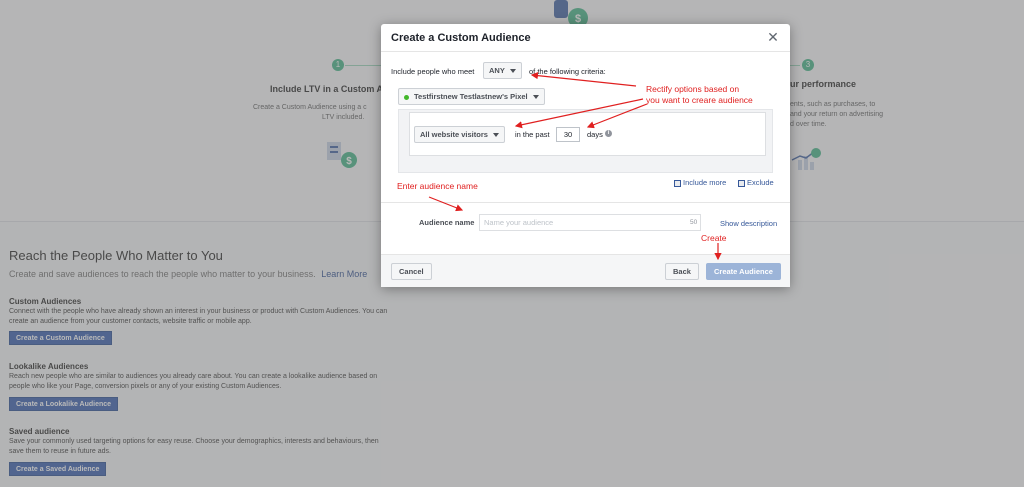  Describe the element at coordinates (568, 134) in the screenshot. I see `days-input: 30` at that location.